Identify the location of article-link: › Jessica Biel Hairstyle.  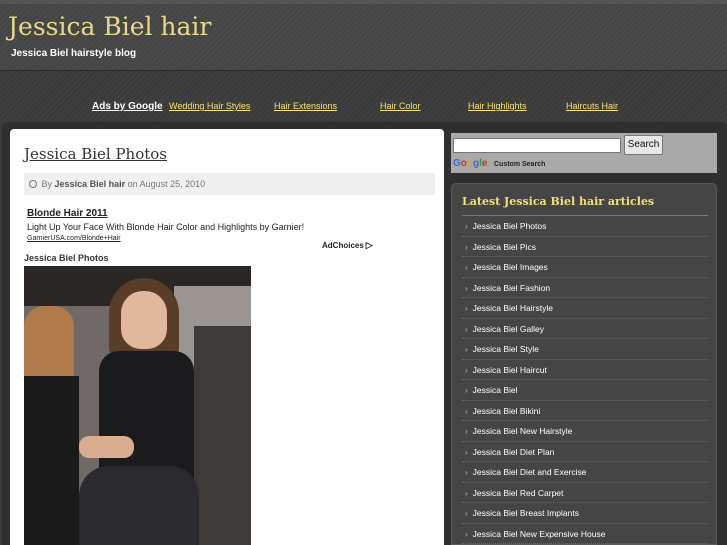
(585, 308).